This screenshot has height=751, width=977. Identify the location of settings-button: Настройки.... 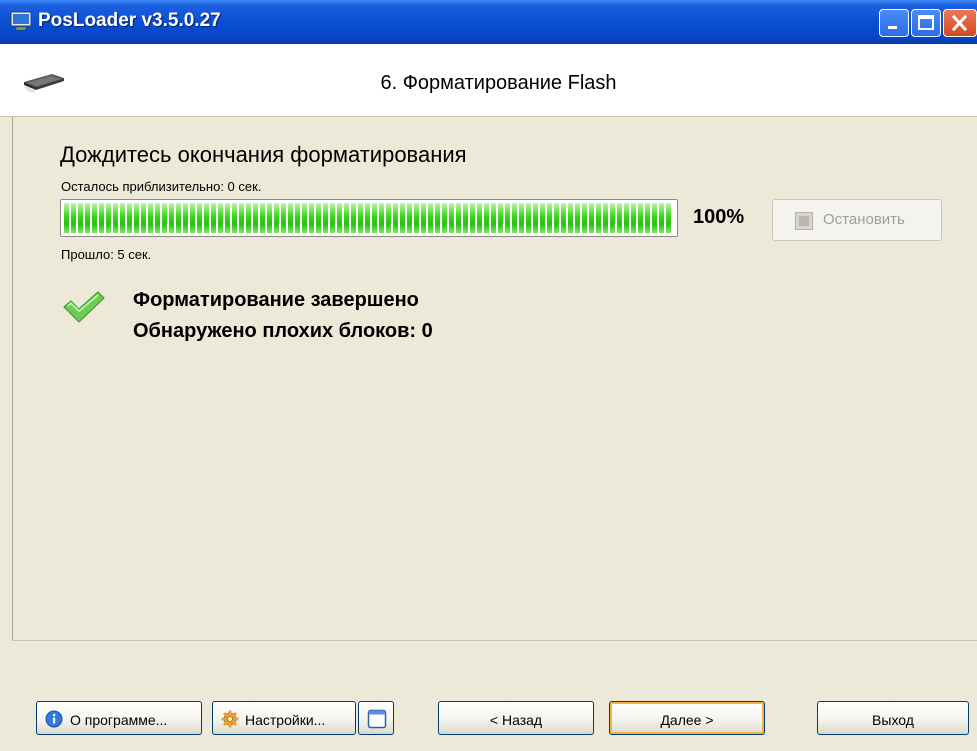
(284, 718).